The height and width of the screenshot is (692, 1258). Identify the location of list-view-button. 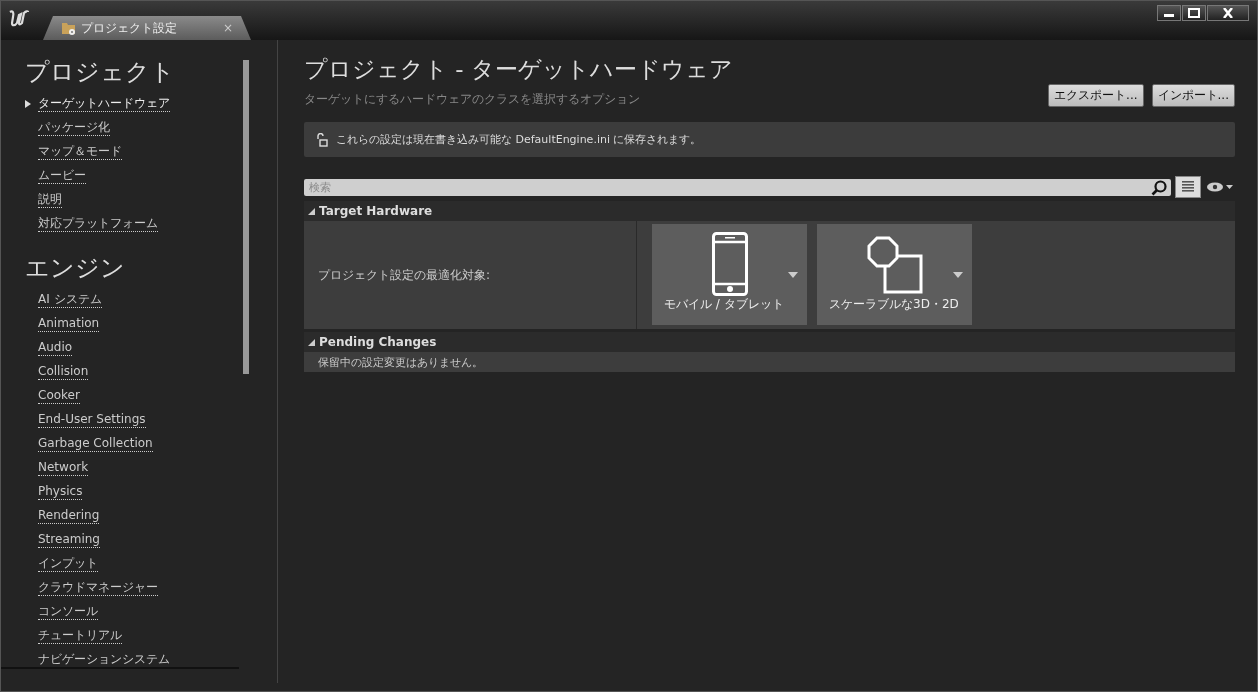
(1188, 187).